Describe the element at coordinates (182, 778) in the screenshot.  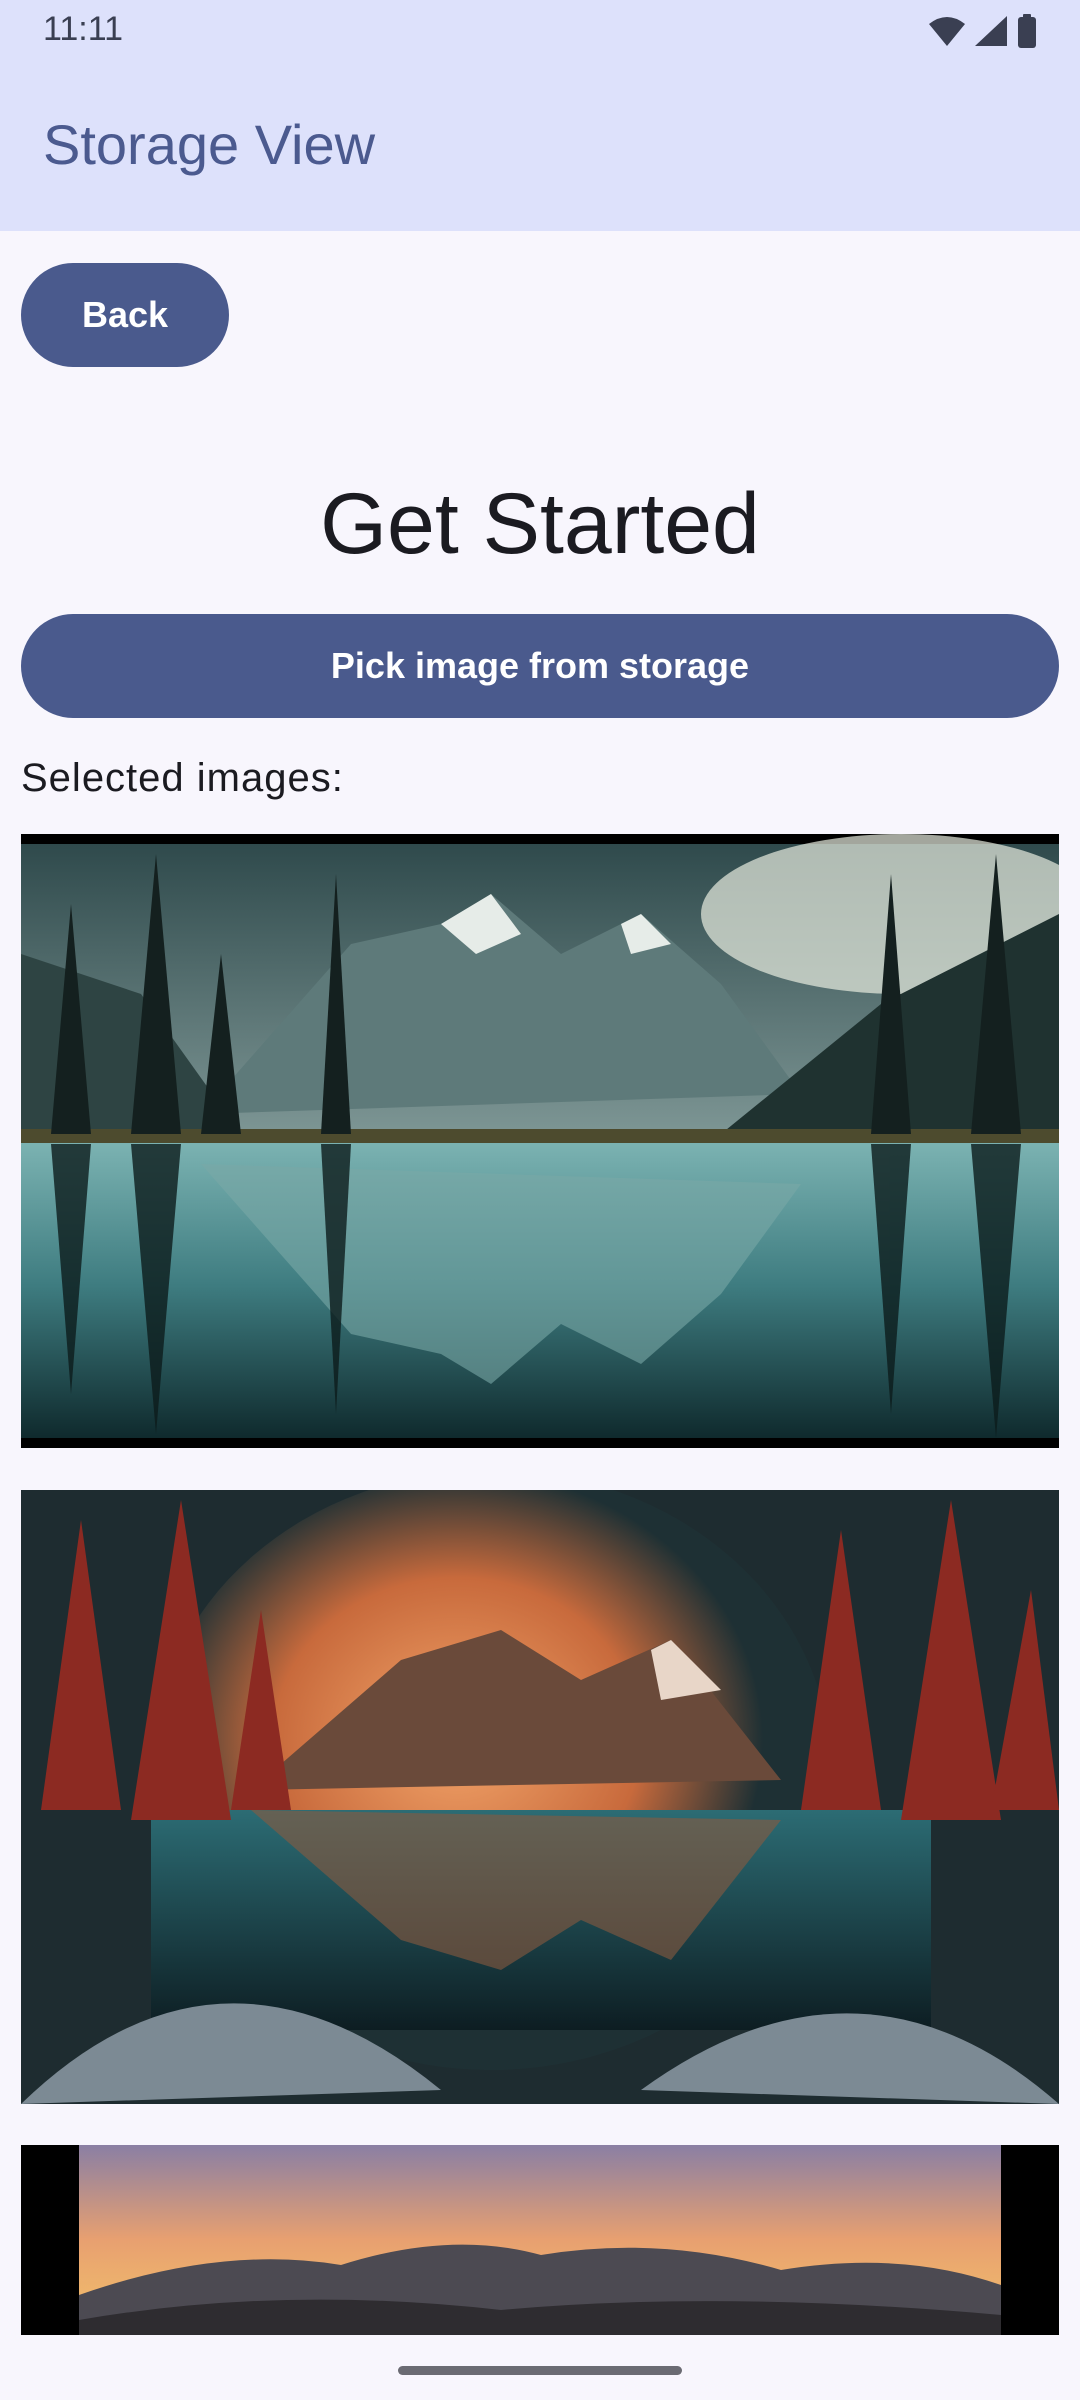
I see `selected-images-label: Selected images:` at that location.